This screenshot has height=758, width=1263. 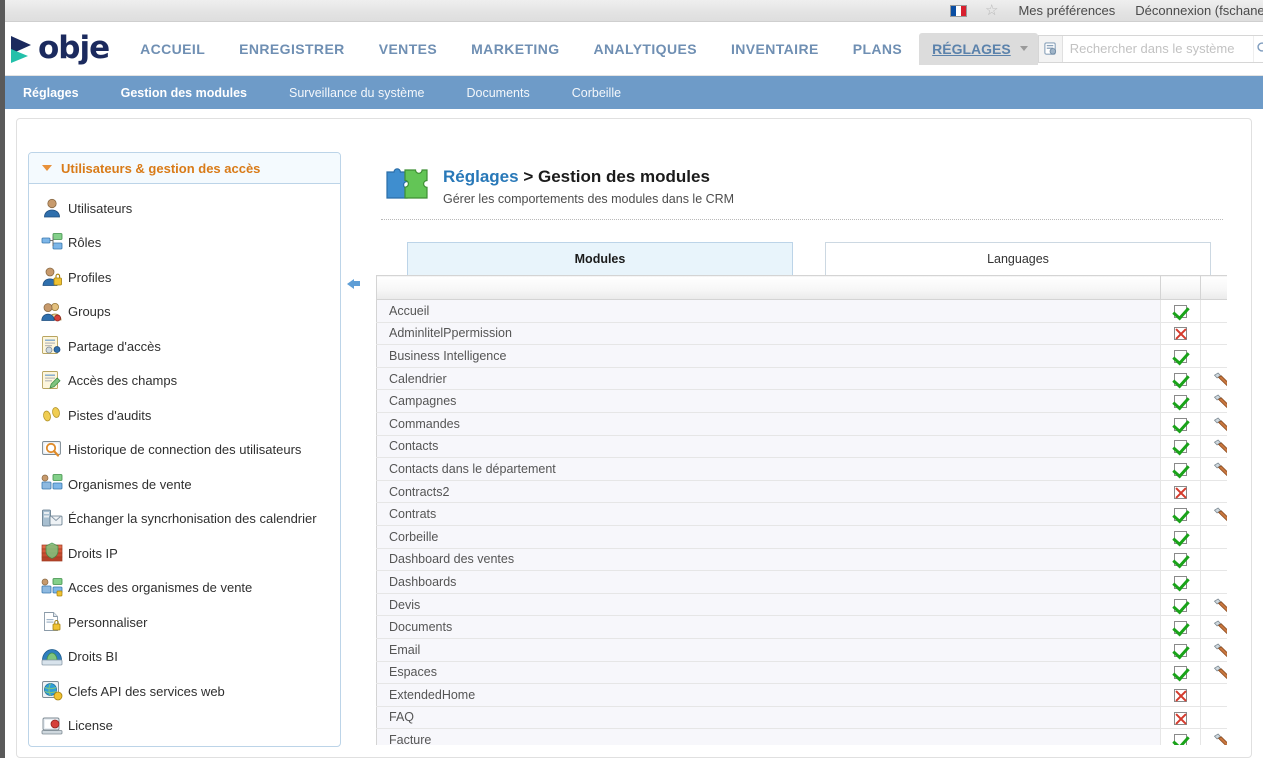 I want to click on nav-item-analytiques: ANALYTIQUES, so click(x=645, y=49).